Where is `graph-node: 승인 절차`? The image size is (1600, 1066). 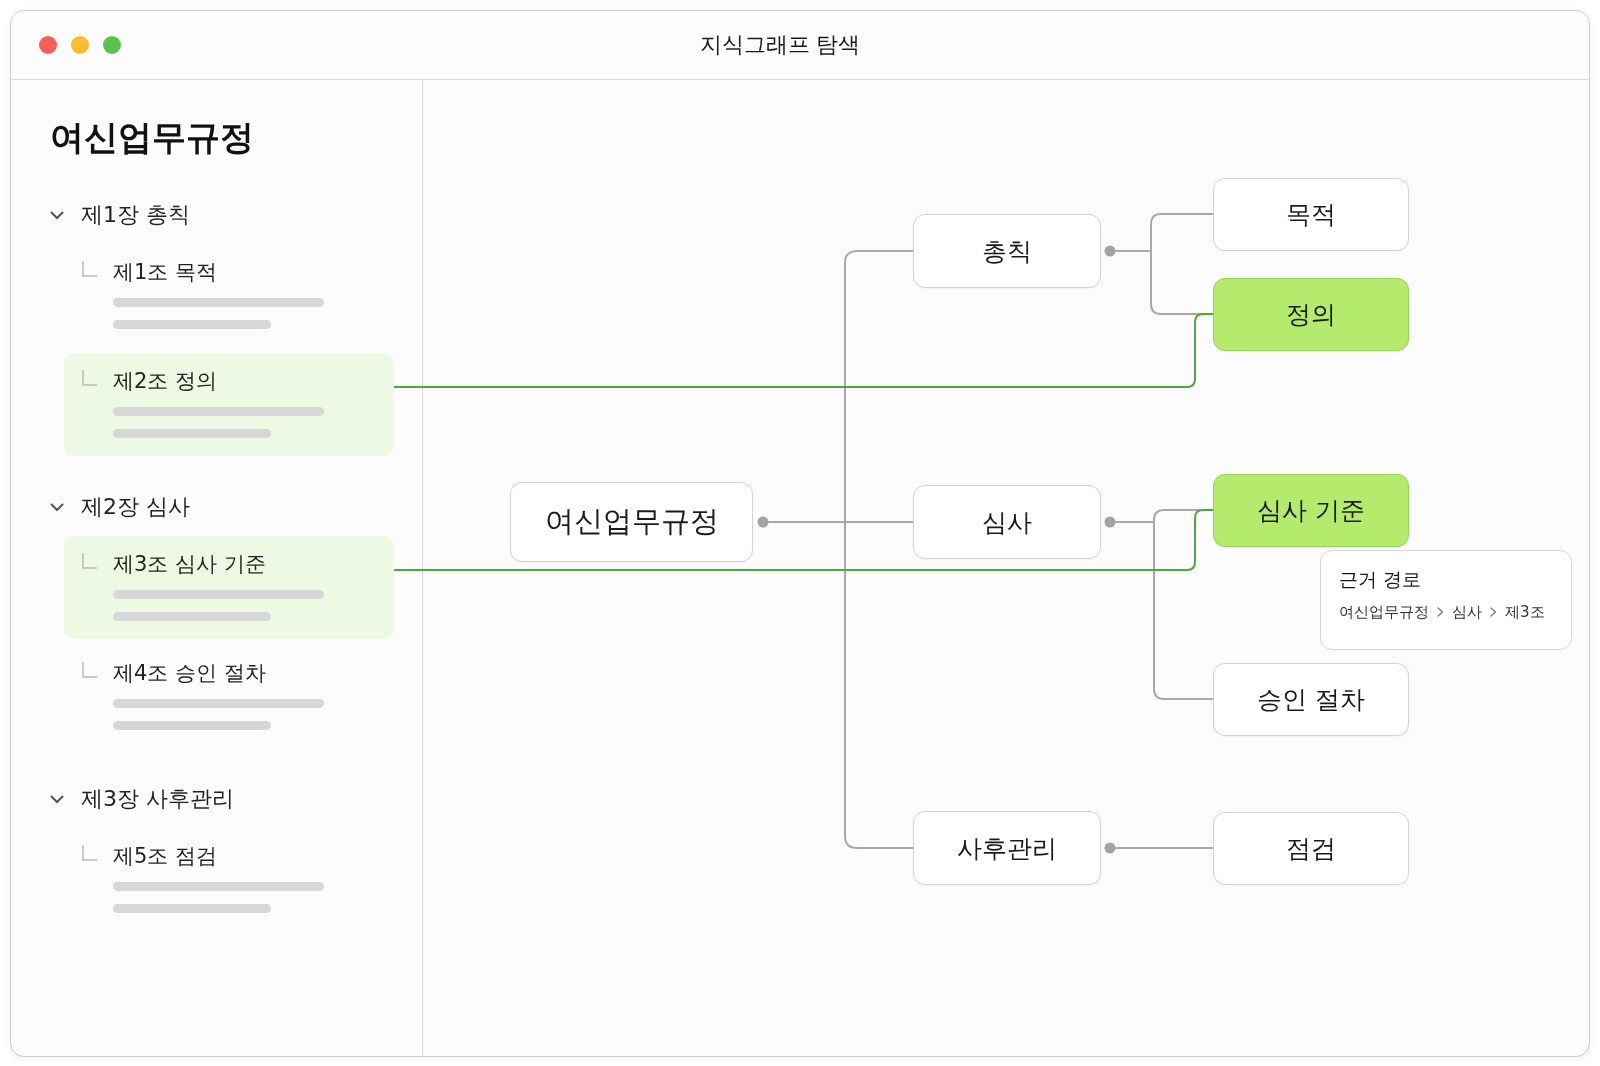
graph-node: 승인 절차 is located at coordinates (1311, 699).